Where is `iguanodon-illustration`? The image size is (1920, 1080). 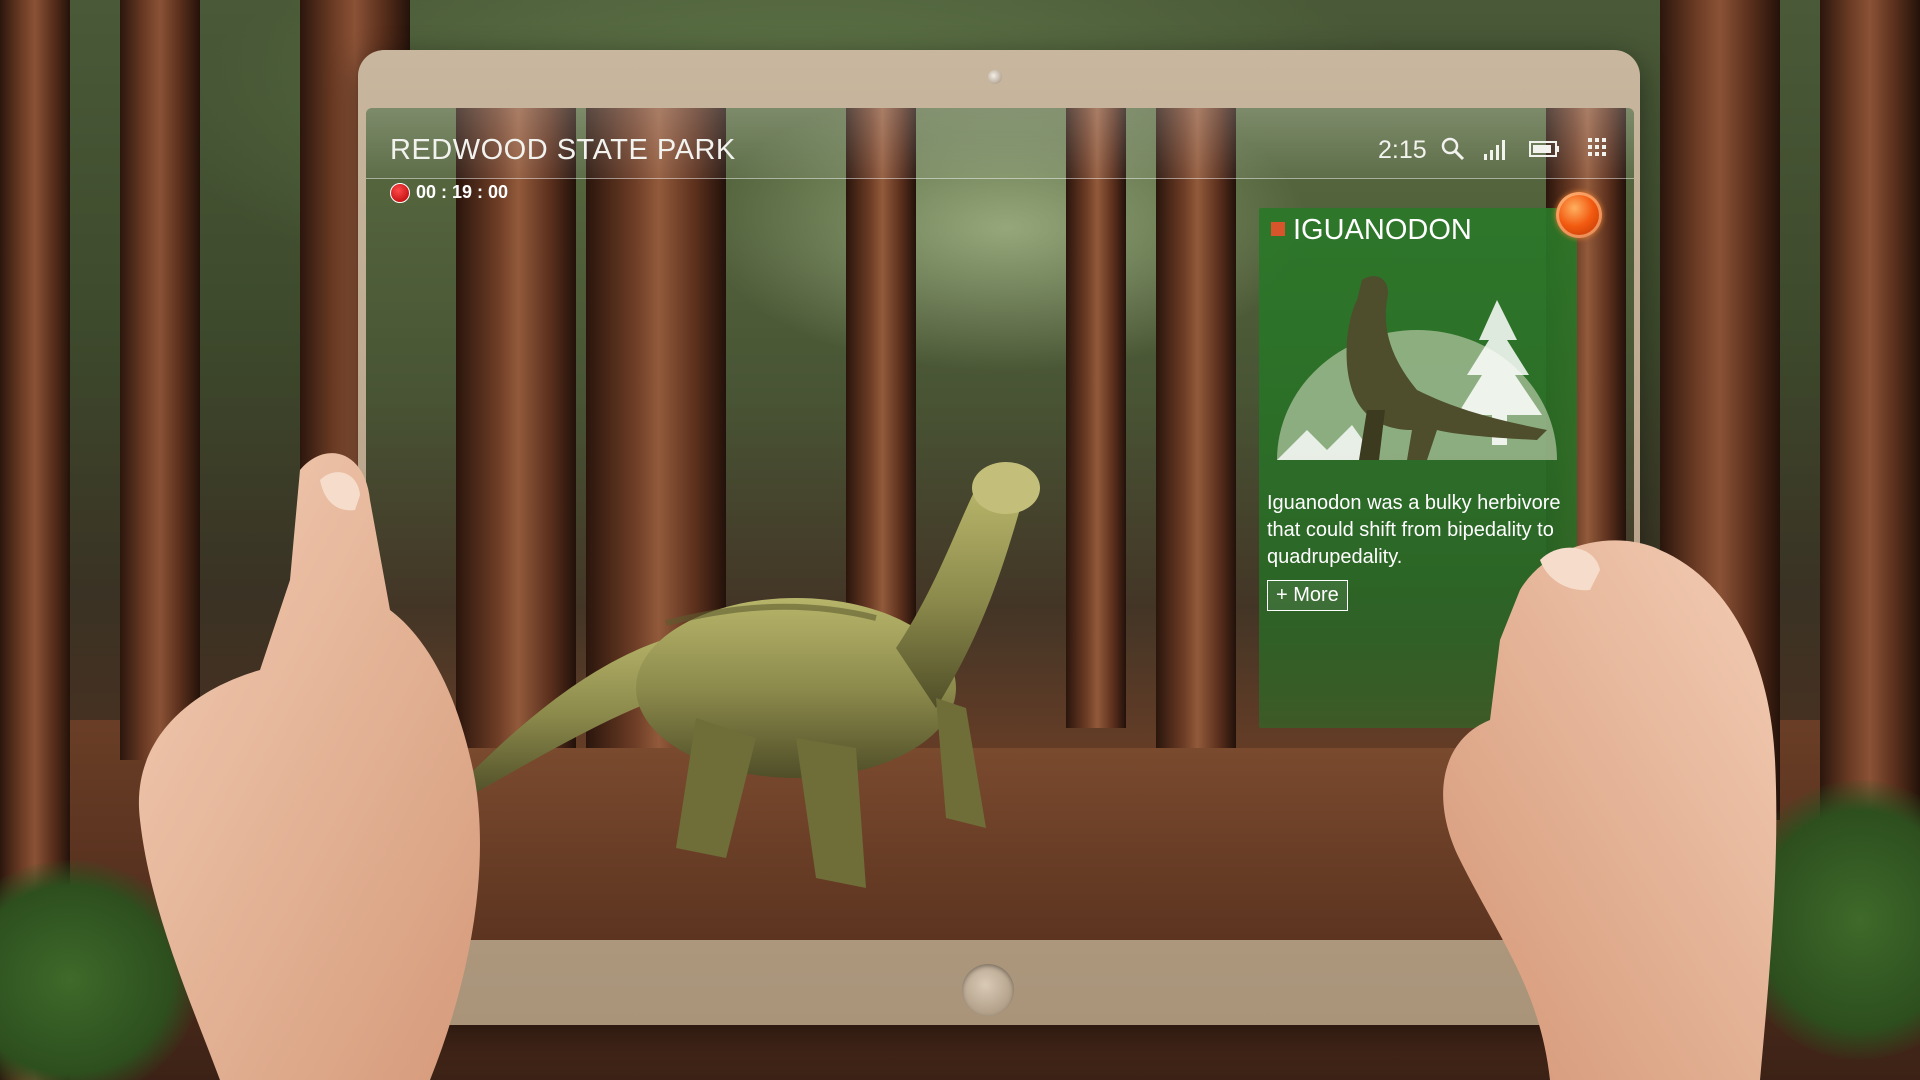
iguanodon-illustration is located at coordinates (1417, 368).